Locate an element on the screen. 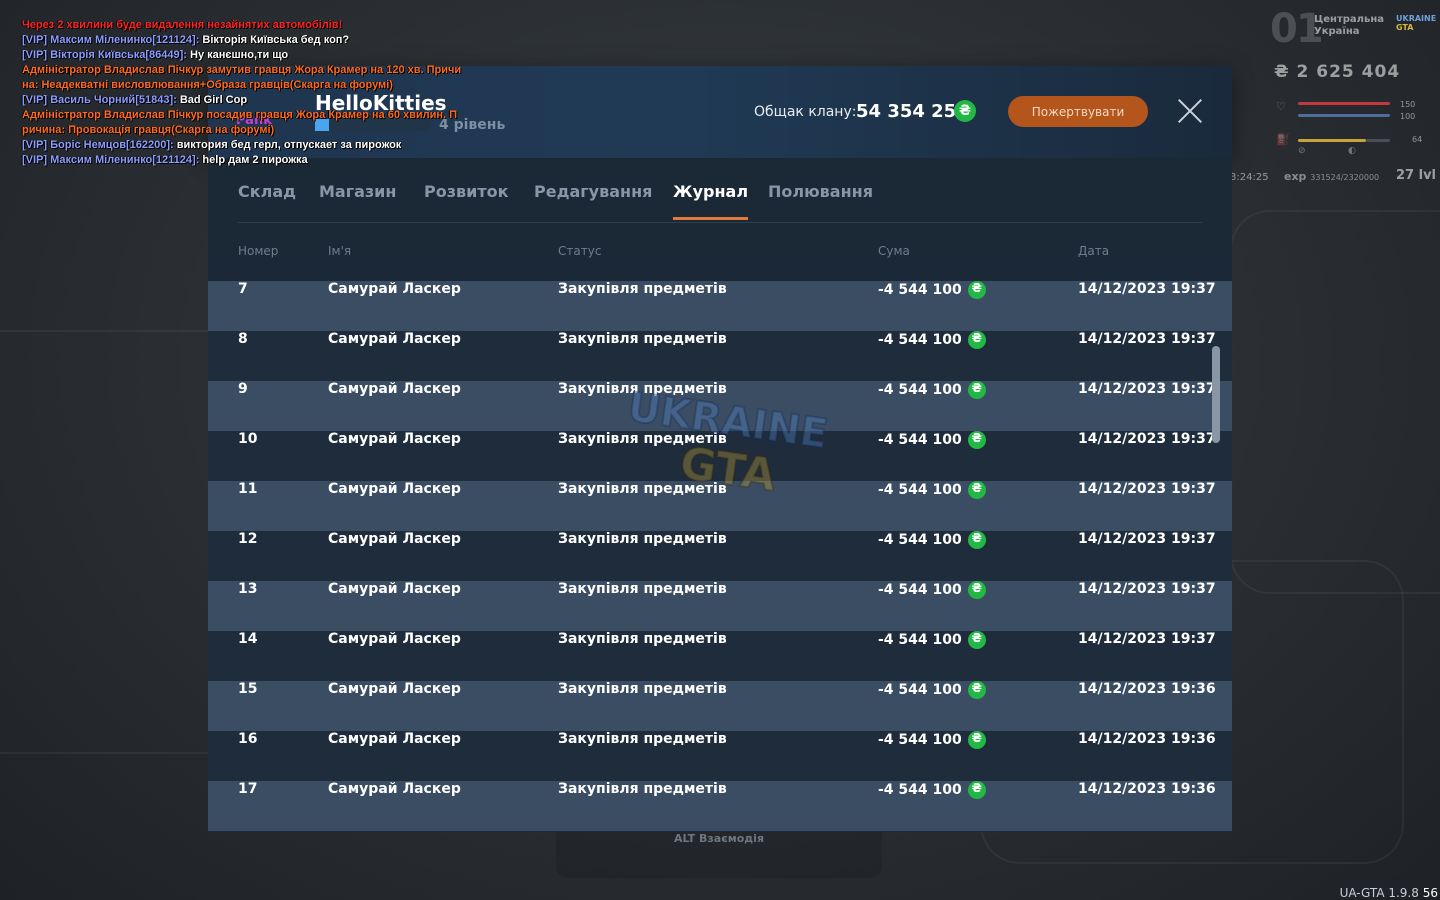  tab-editing: Редагування is located at coordinates (593, 196).